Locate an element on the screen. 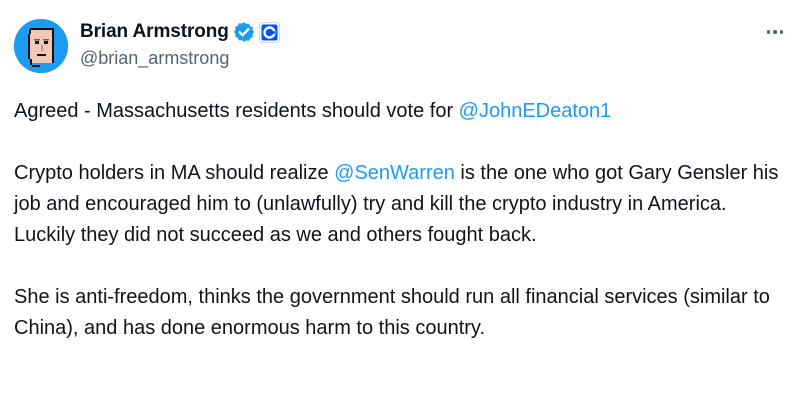  more-options-icon is located at coordinates (775, 32).